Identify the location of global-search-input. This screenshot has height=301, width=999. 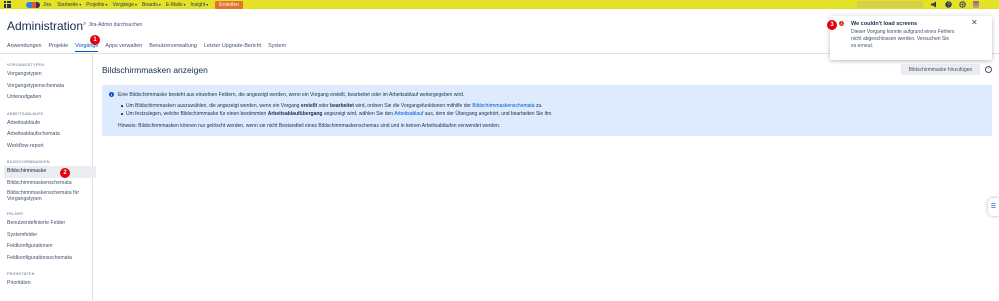
(890, 4).